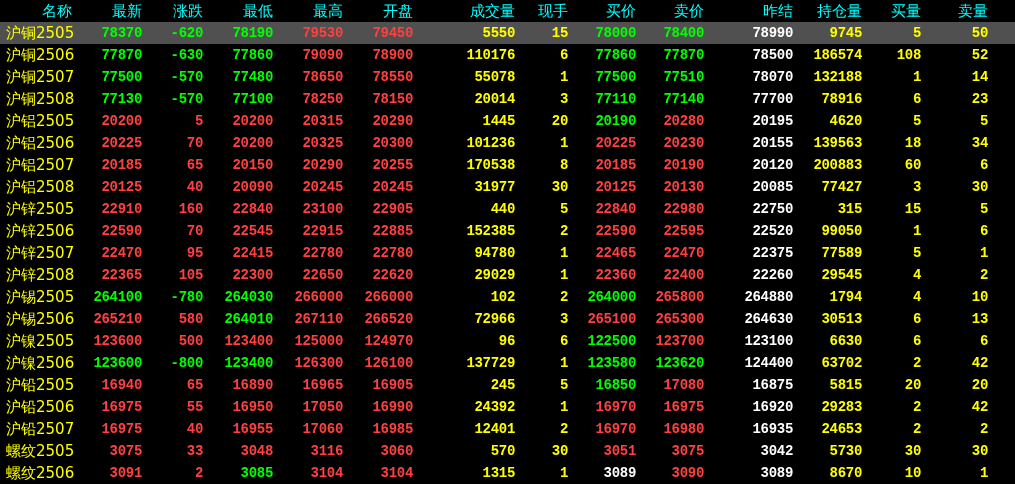  I want to click on table-cell: 78916, so click(841, 99).